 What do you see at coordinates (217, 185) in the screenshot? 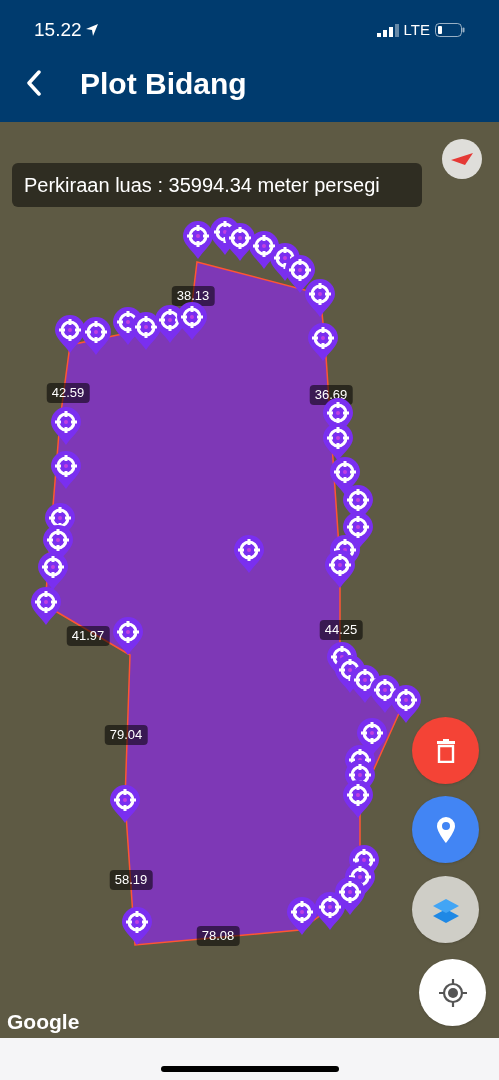
I see `area-info-label: Perkiraan luas : 35994.34 meter persegi` at bounding box center [217, 185].